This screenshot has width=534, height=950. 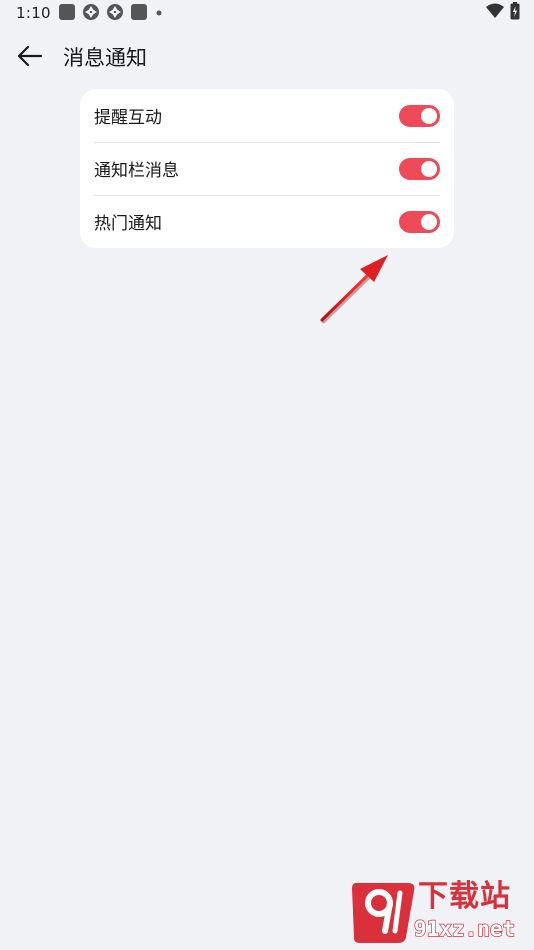 What do you see at coordinates (128, 118) in the screenshot?
I see `setting-label: 提醒互动` at bounding box center [128, 118].